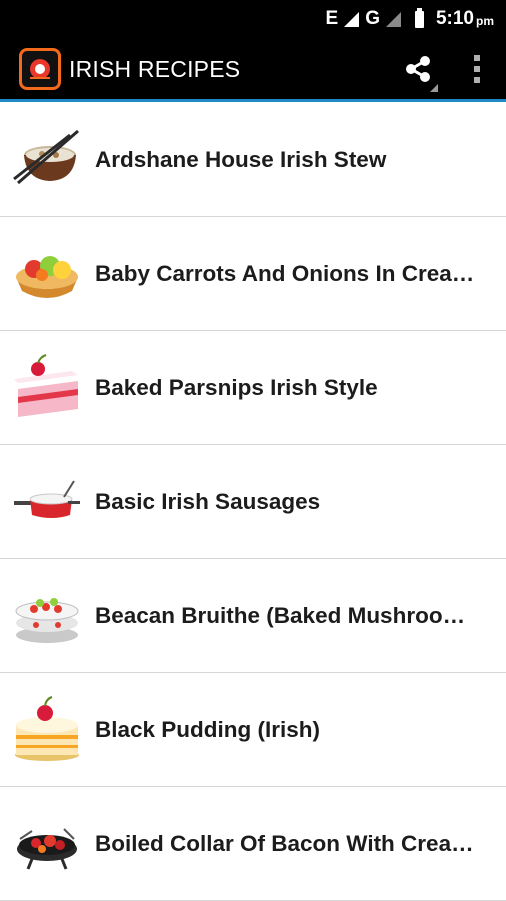  I want to click on list-item: Basic Irish Sausages, so click(253, 502).